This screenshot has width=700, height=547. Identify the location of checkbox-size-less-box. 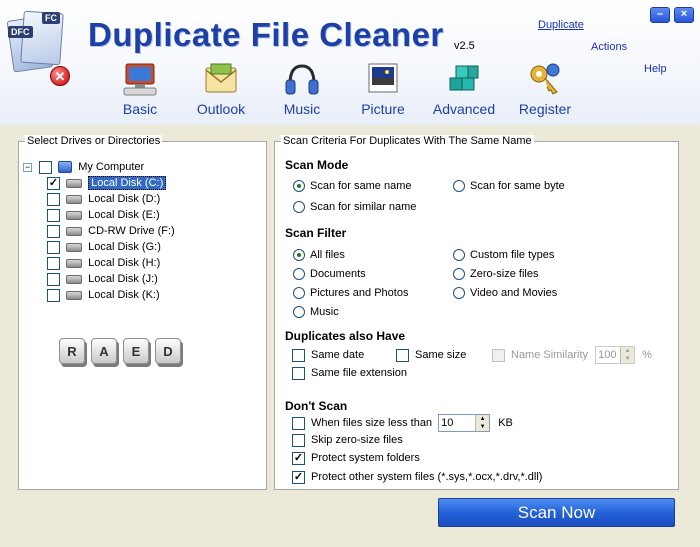
(298, 423).